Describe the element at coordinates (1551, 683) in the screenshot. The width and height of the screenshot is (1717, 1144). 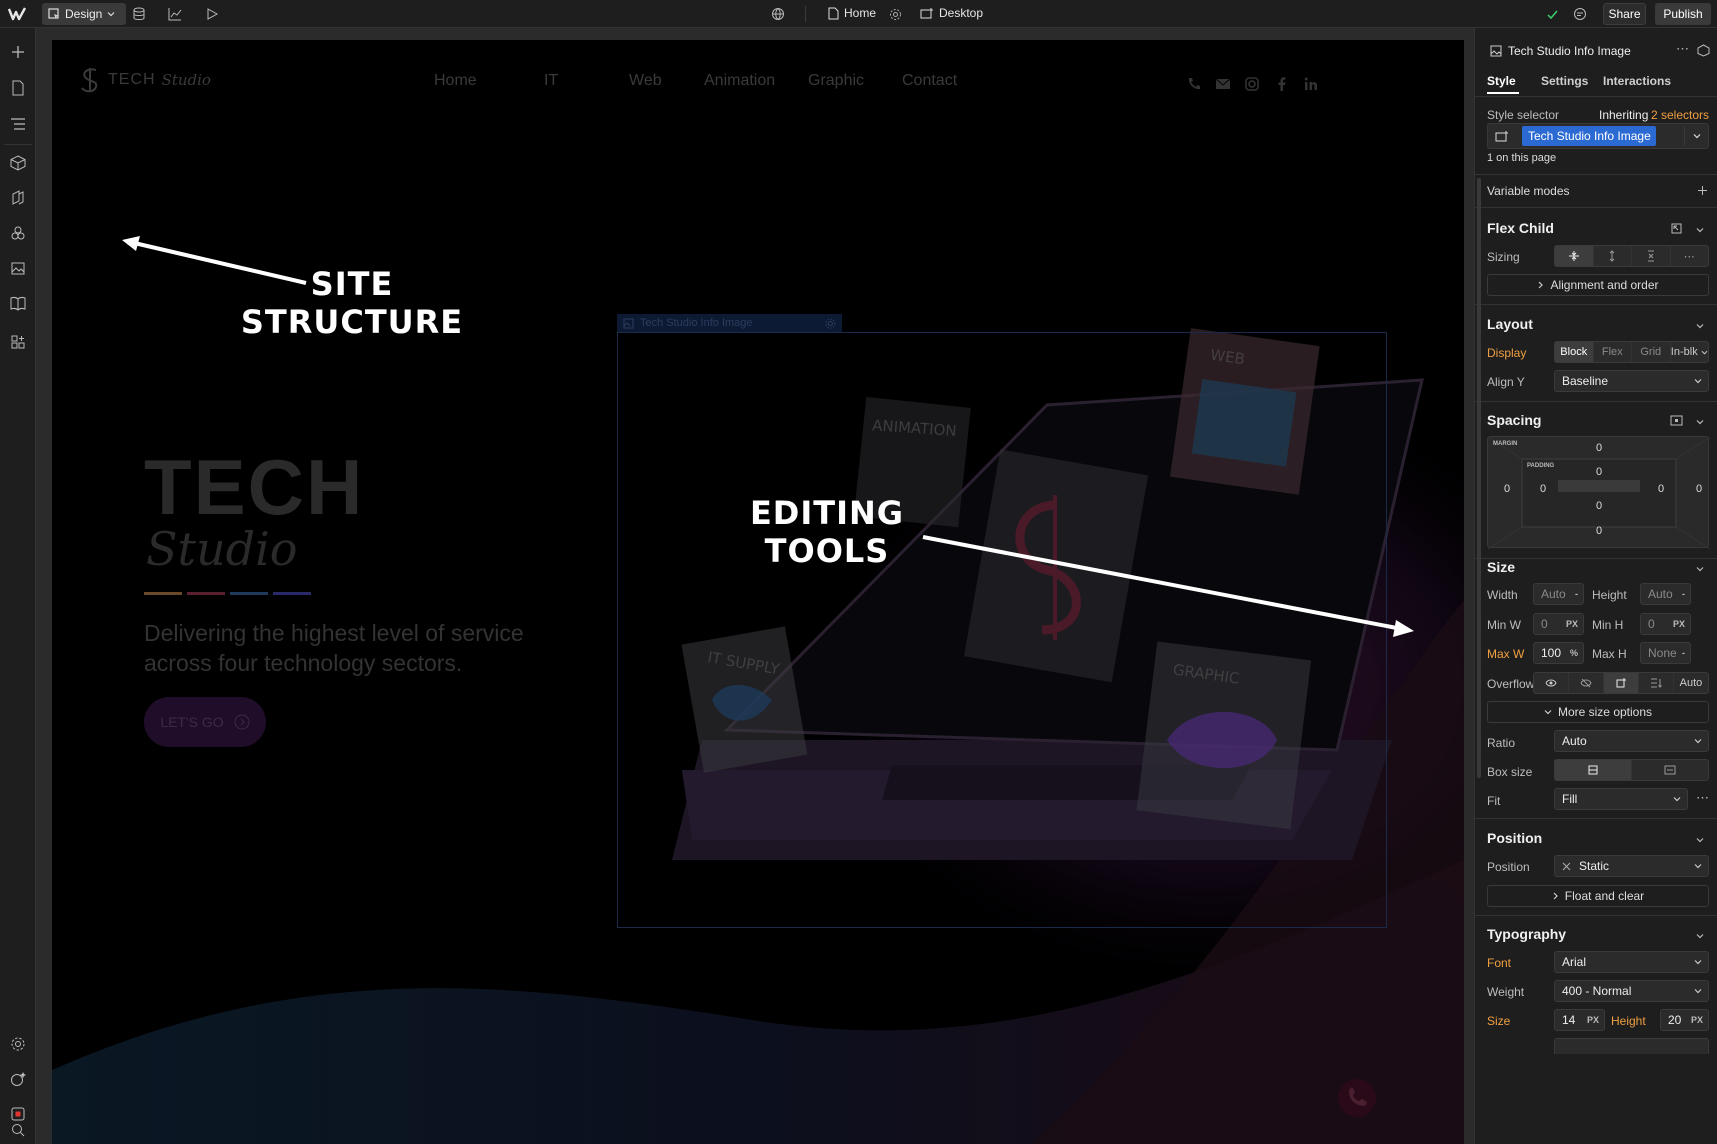
I see `overflow-visible-option` at that location.